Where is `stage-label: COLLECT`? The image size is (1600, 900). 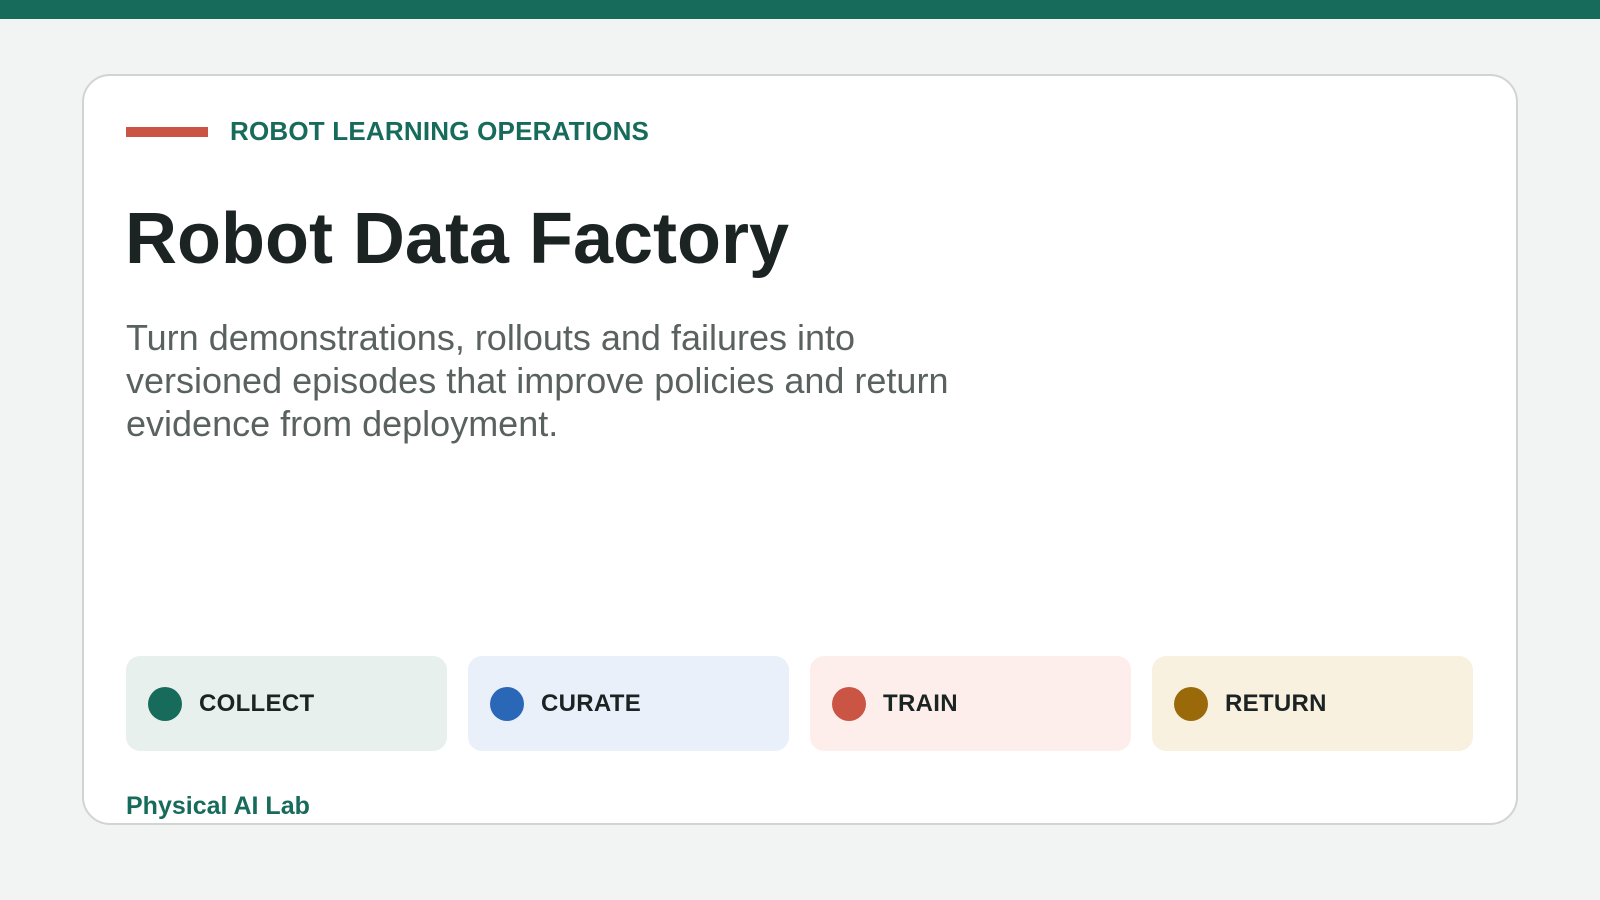 stage-label: COLLECT is located at coordinates (257, 703).